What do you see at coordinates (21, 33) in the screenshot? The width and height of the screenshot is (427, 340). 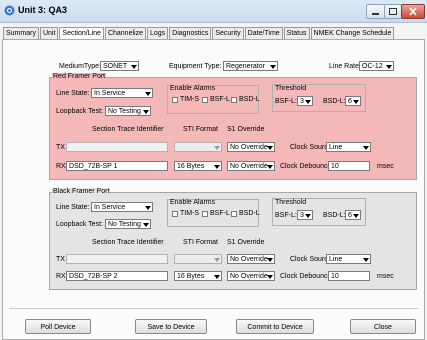 I see `tab-summary: Summary` at bounding box center [21, 33].